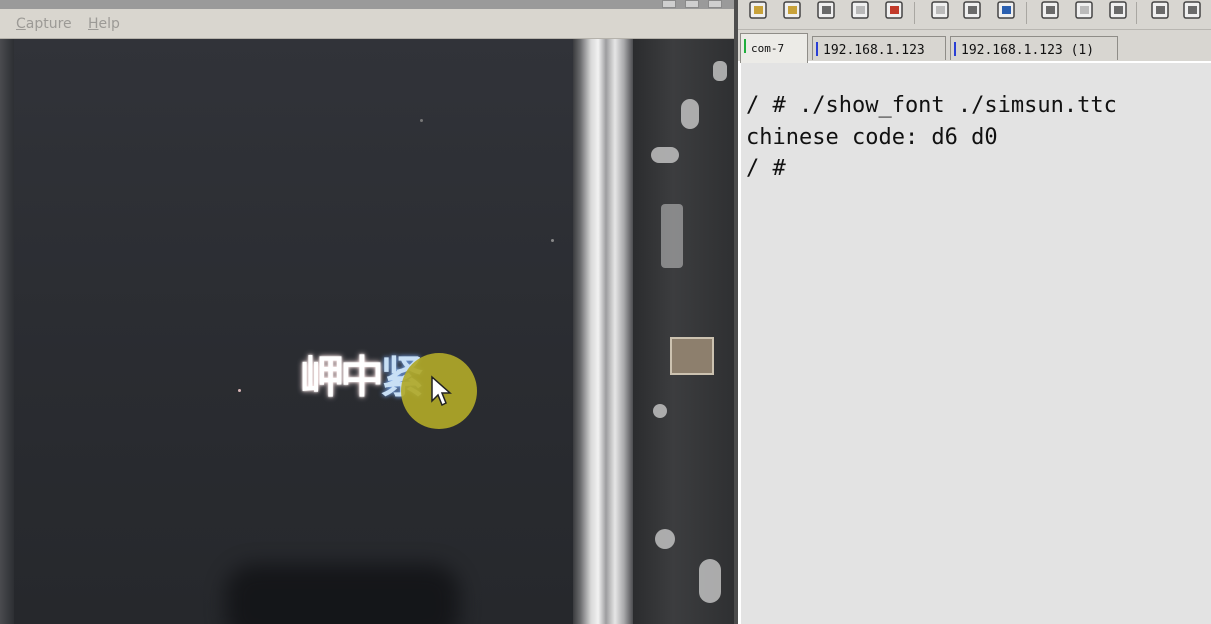 The height and width of the screenshot is (624, 1211). I want to click on tab-session-3: 192.168.1.123 (1), so click(1034, 48).